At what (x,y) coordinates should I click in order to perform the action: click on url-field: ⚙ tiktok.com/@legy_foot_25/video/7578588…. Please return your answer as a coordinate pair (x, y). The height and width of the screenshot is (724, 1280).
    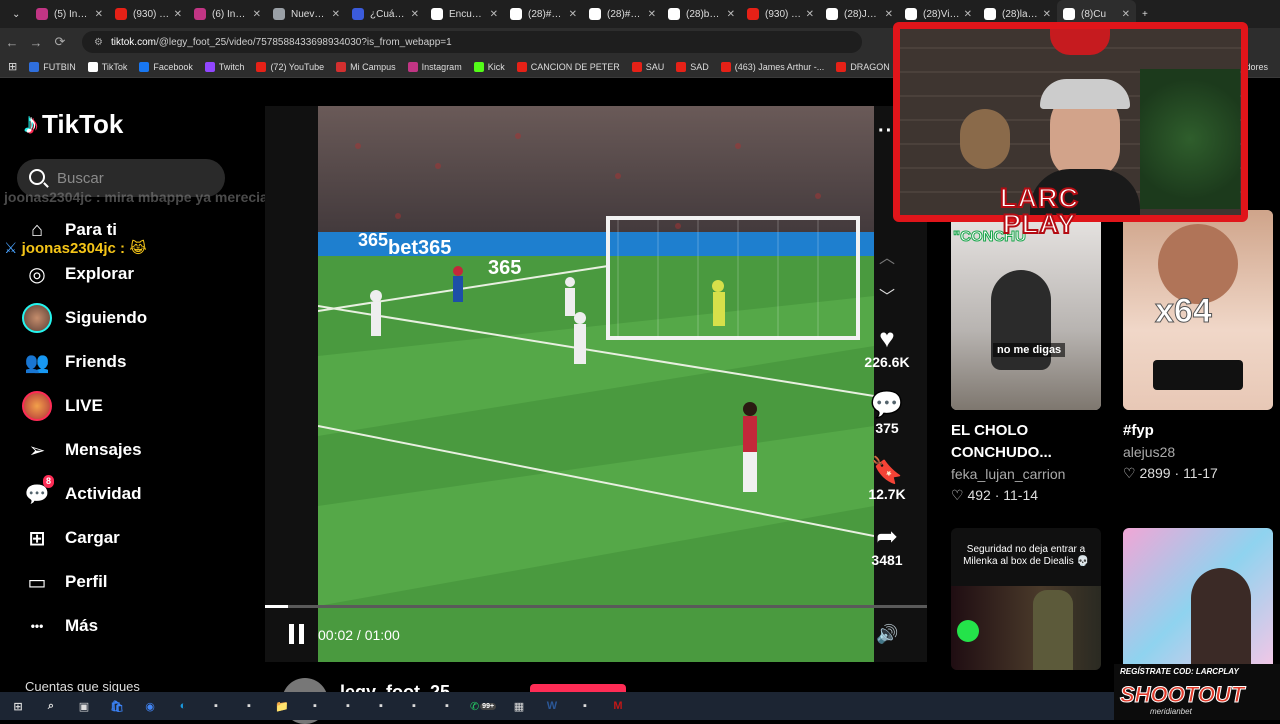
    Looking at the image, I should click on (472, 42).